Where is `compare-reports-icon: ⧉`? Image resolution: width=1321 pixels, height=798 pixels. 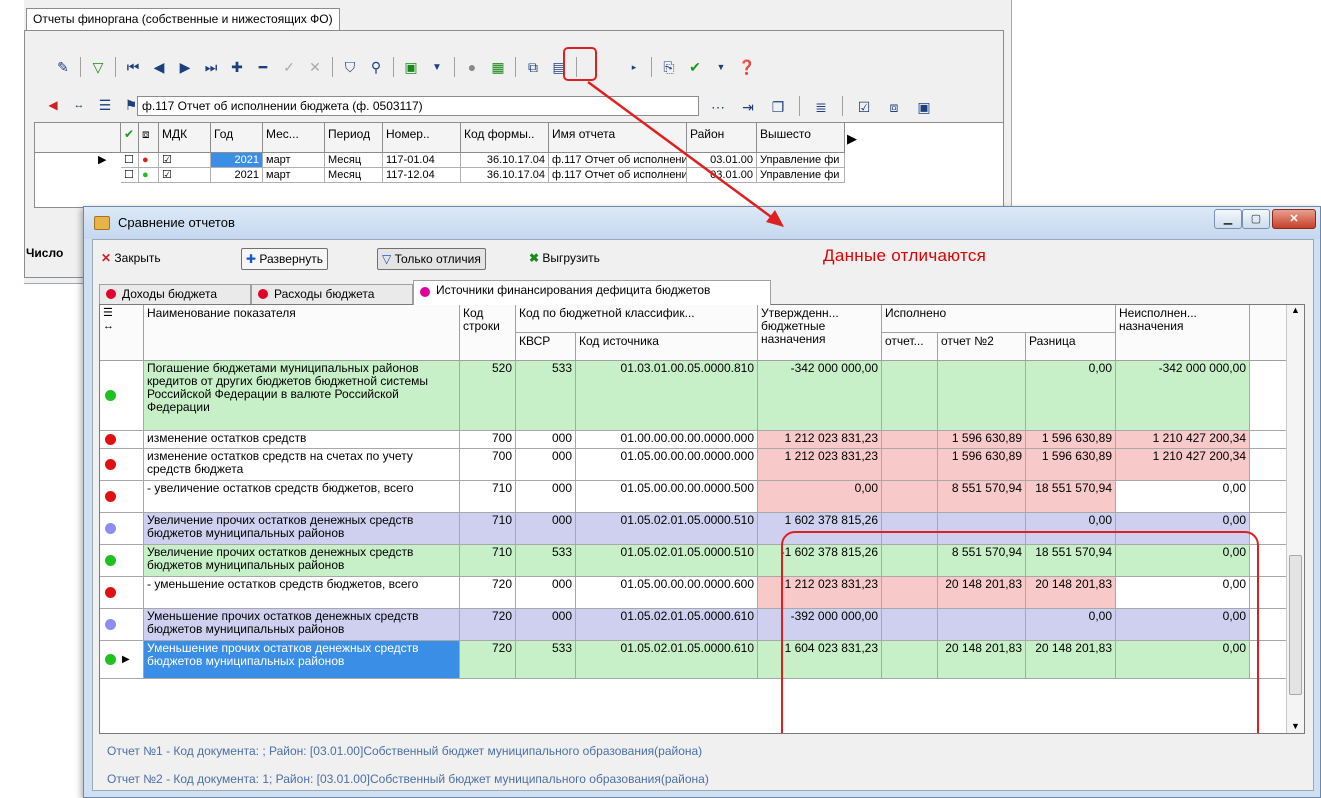 compare-reports-icon: ⧉ is located at coordinates (533, 67).